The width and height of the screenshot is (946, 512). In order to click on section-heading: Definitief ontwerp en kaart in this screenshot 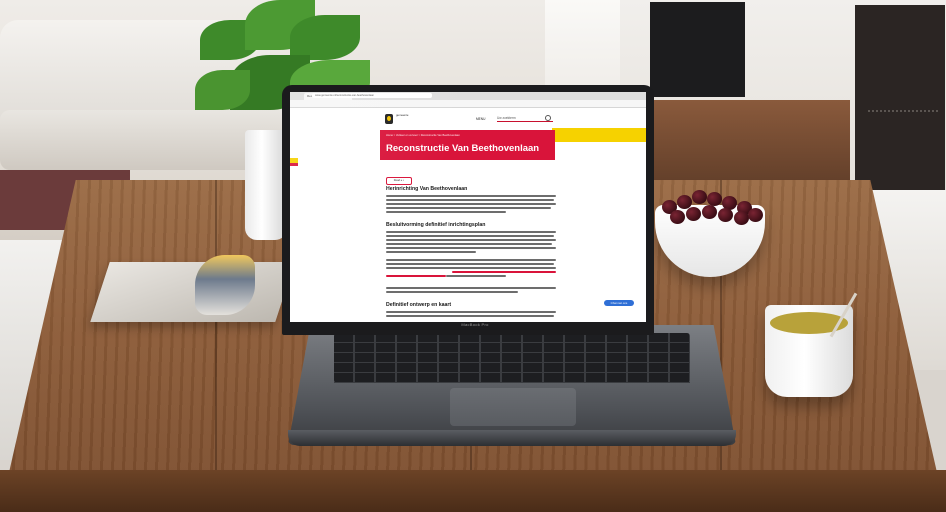, I will do `click(419, 305)`.